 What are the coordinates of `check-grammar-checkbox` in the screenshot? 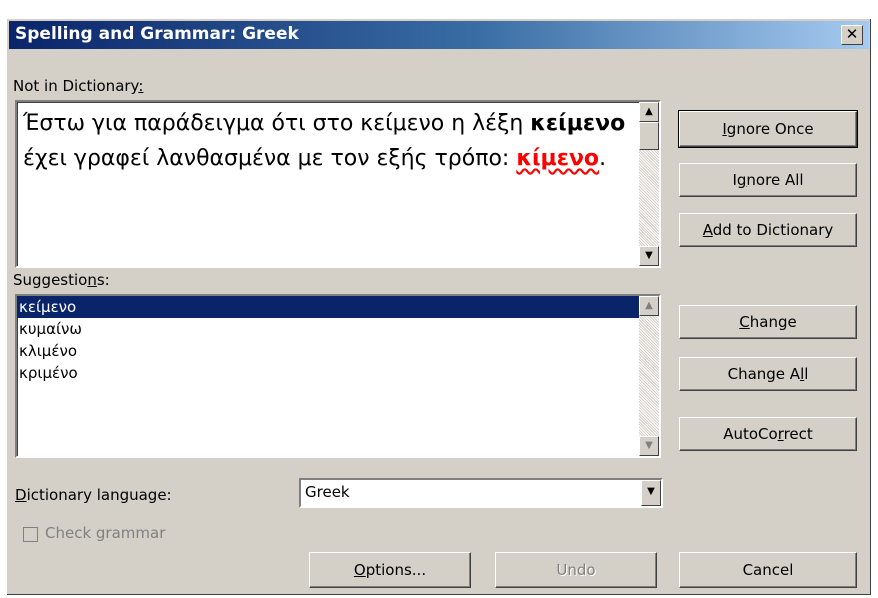 It's located at (30, 534).